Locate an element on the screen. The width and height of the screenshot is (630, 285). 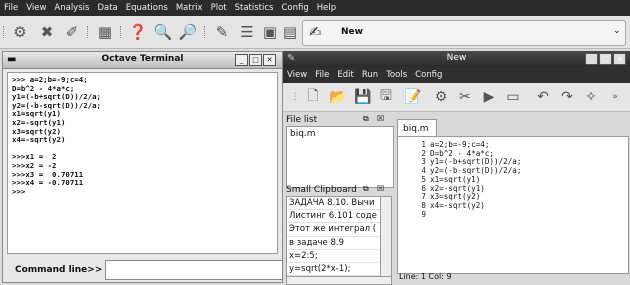
menu-view: View is located at coordinates (36, 8).